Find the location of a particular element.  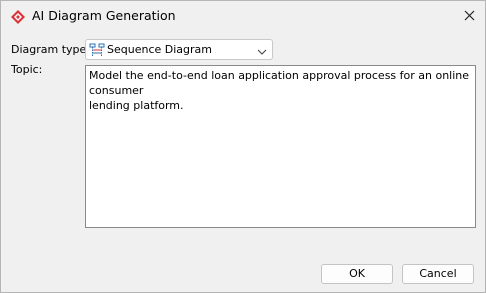

chevron-down-icon is located at coordinates (262, 50).